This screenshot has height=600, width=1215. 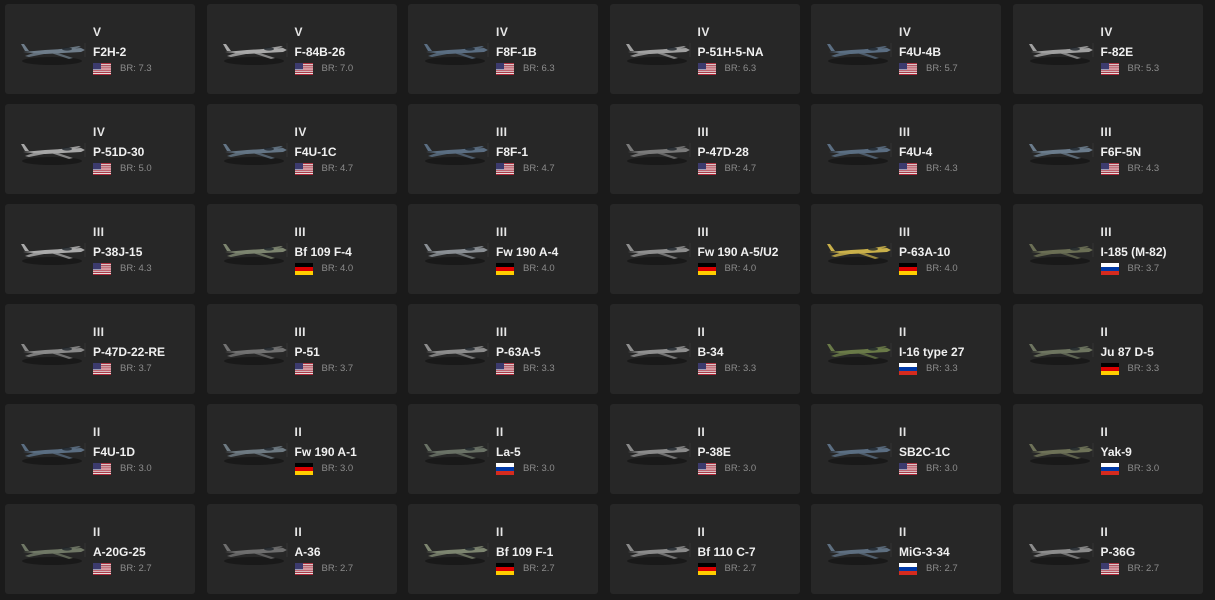 I want to click on vehicle-card: II F4U-1D BR: 3.0, so click(x=100, y=449).